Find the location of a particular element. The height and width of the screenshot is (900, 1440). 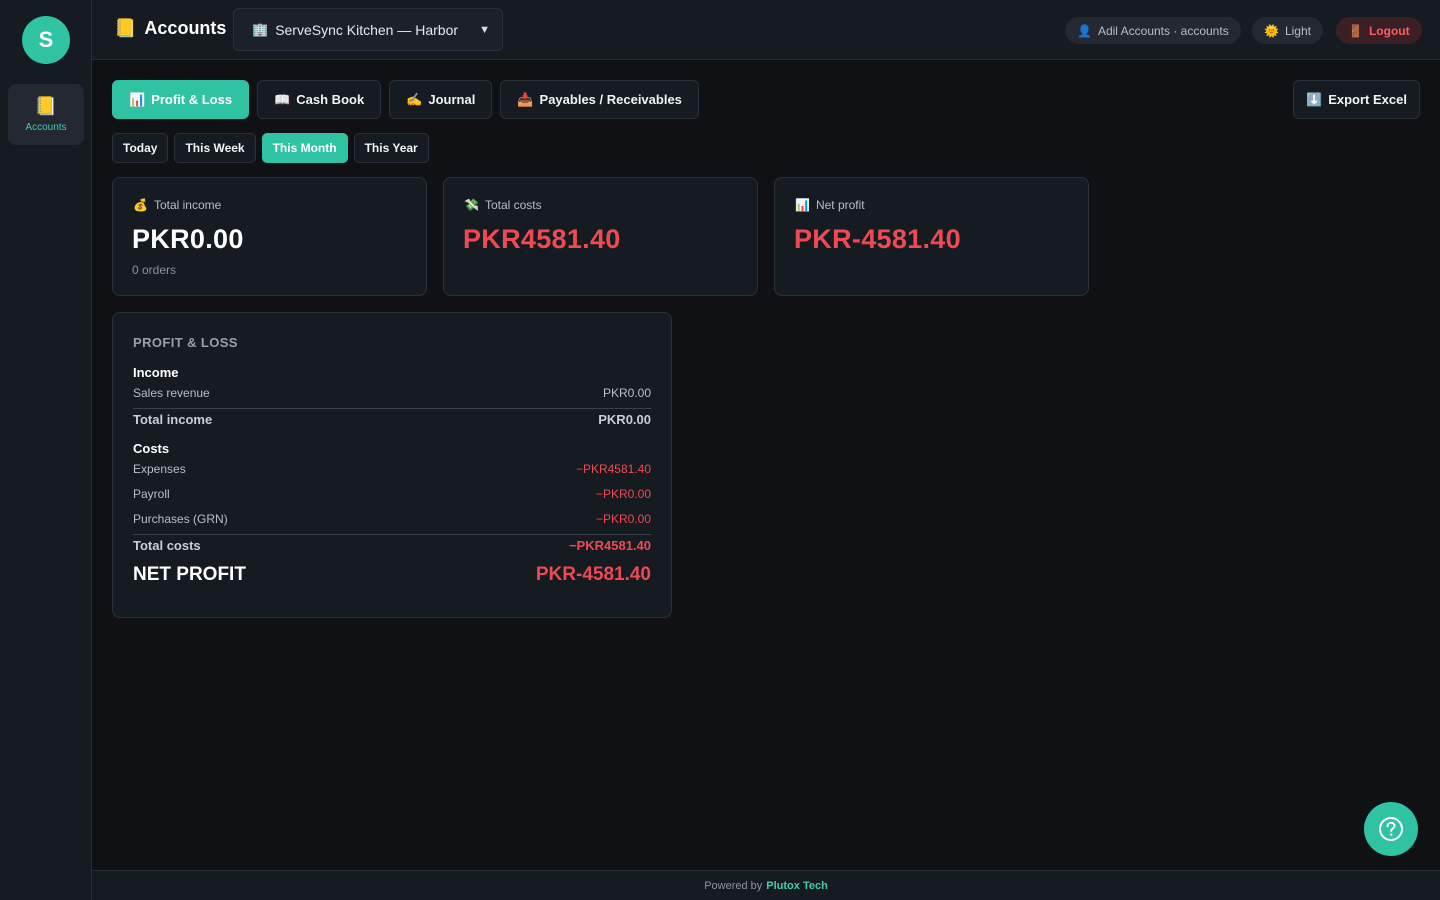

user-badge-label: Adil Accounts · accounts is located at coordinates (1163, 30).